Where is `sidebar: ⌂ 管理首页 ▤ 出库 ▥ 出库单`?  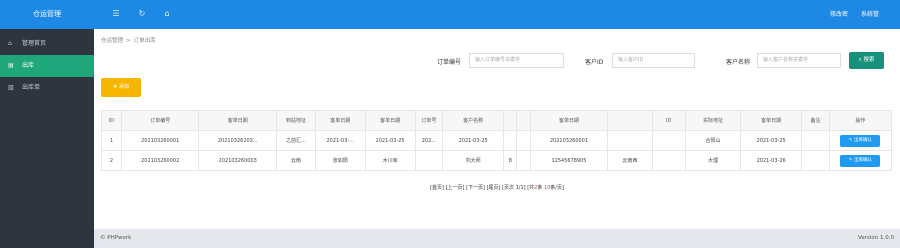
sidebar: ⌂ 管理首页 ▤ 出库 ▥ 出库单 is located at coordinates (47, 138).